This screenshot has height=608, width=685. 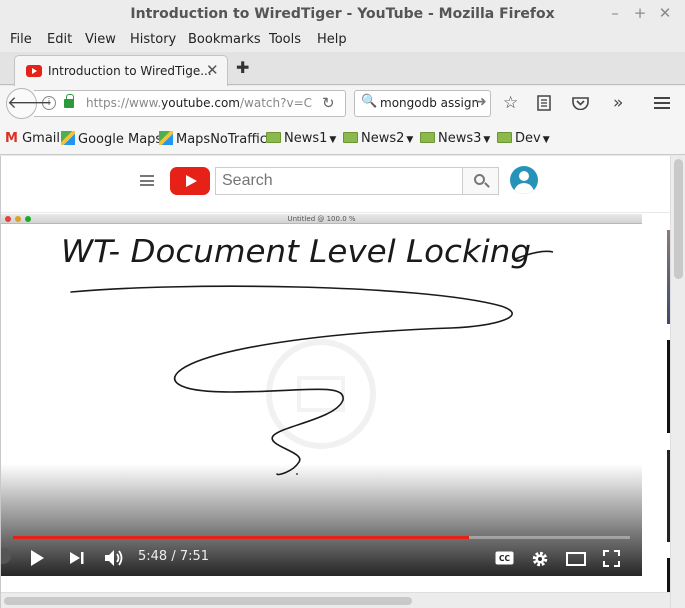 I want to click on url-bar: i https://www.youtube.com/watch?v=C ↻, so click(x=190, y=103).